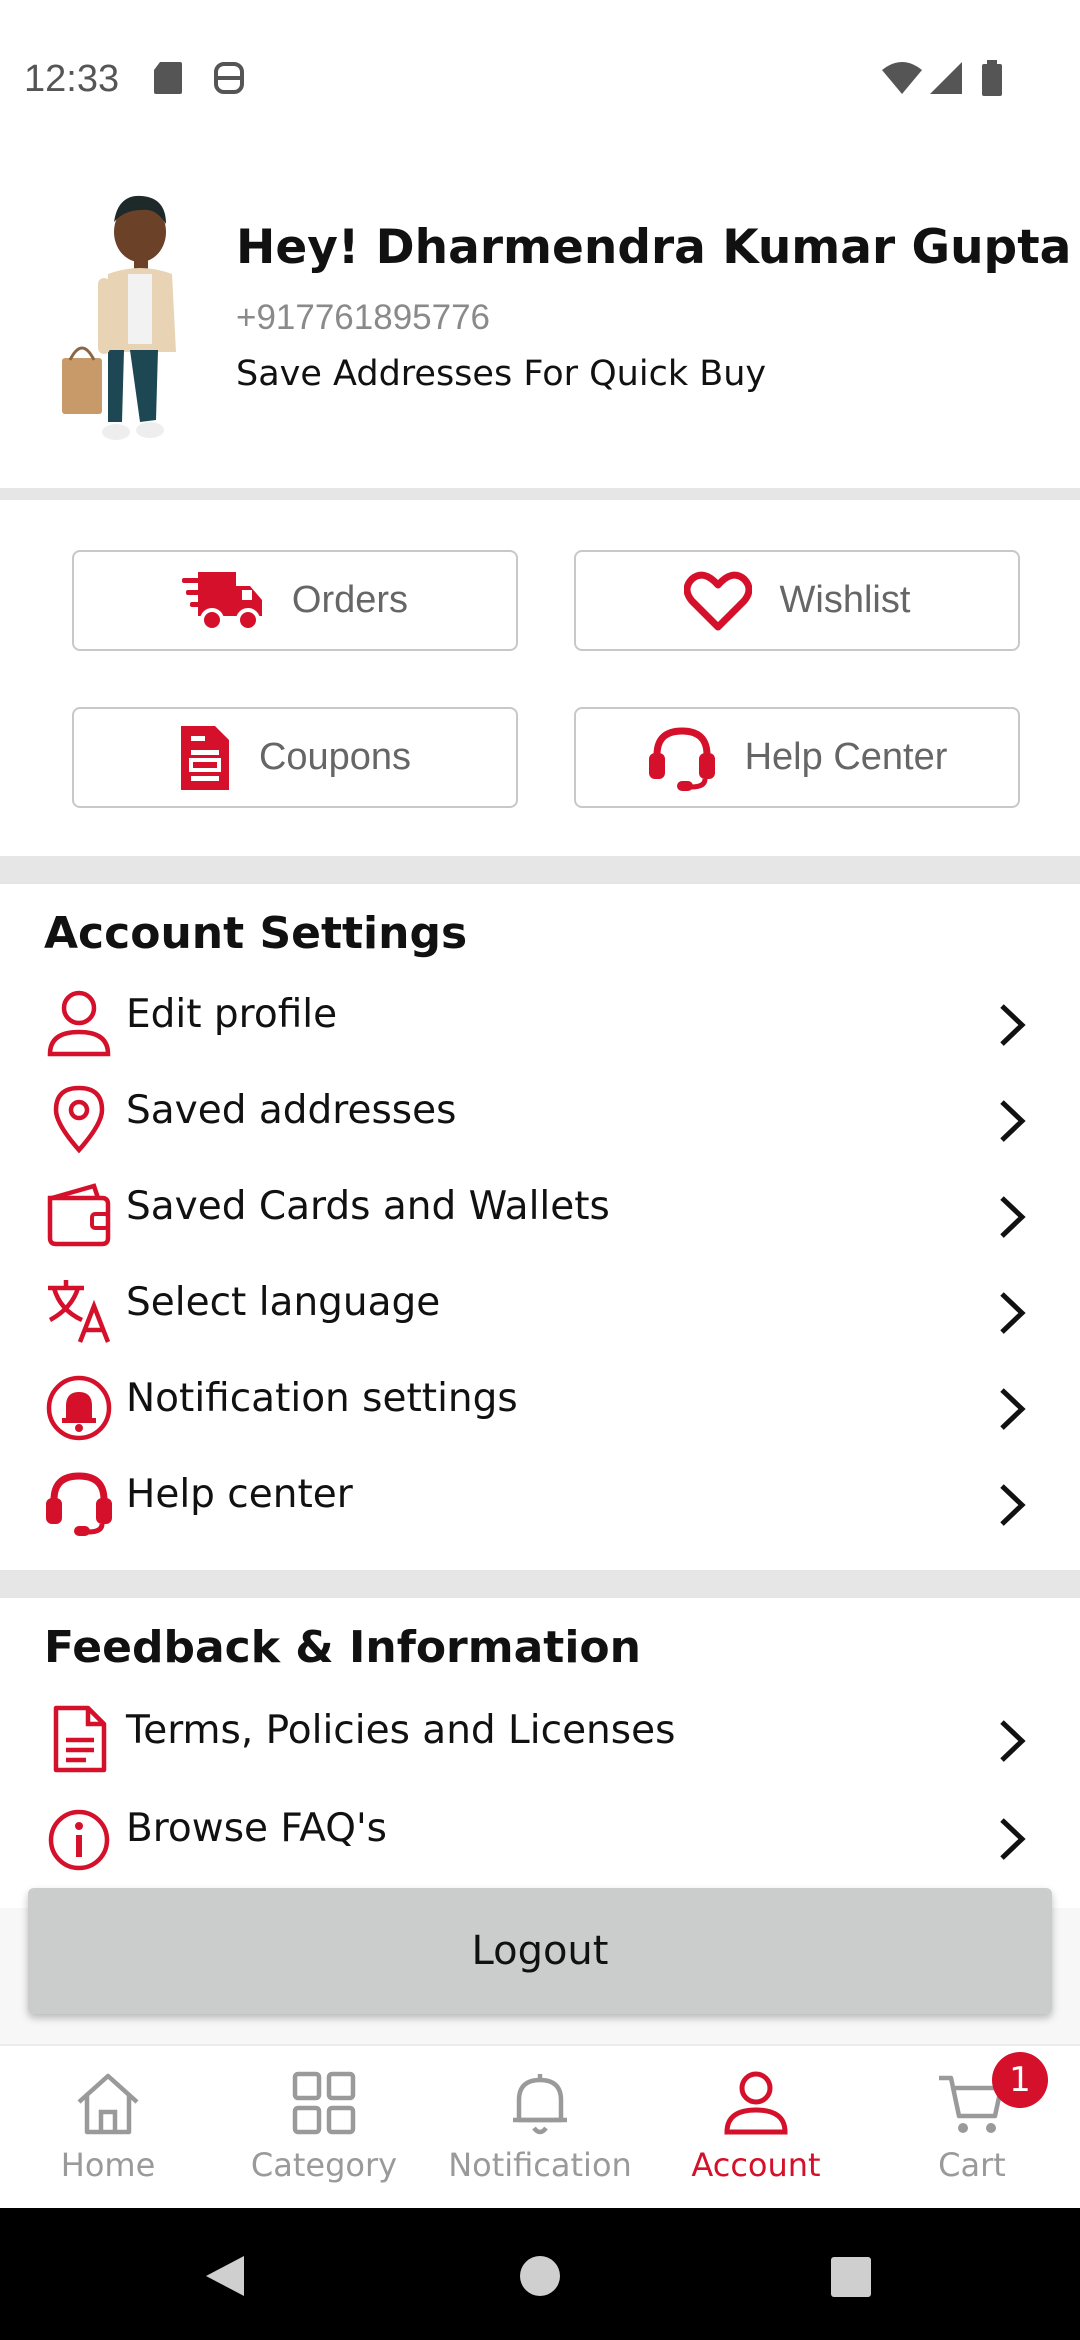  I want to click on orders-label: Orders, so click(350, 600).